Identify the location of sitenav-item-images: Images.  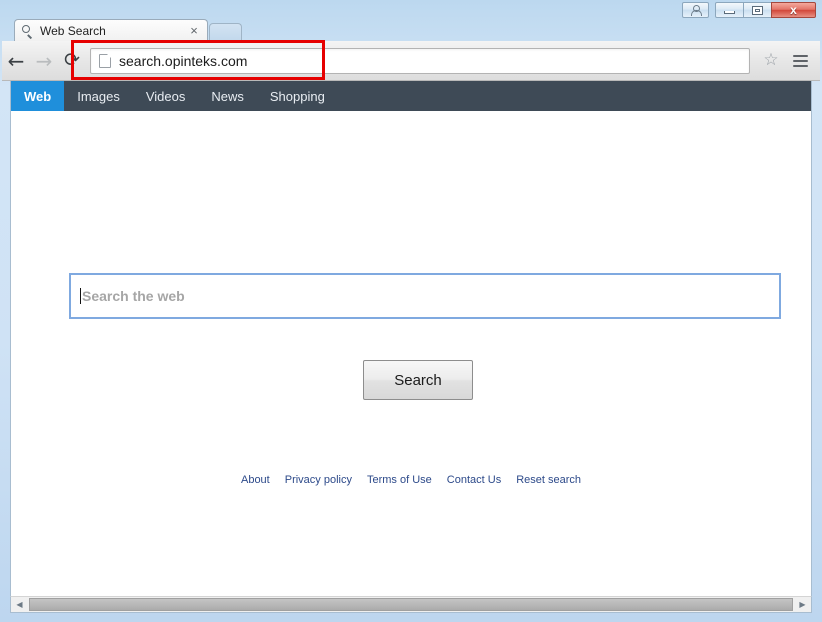
(98, 96).